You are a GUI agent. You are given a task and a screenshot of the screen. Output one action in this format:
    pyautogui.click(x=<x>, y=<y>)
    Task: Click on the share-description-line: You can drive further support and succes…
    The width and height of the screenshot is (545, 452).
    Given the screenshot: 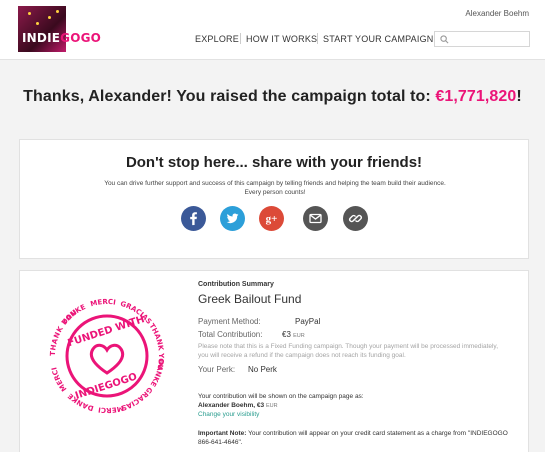 What is the action you would take?
    pyautogui.click(x=275, y=183)
    